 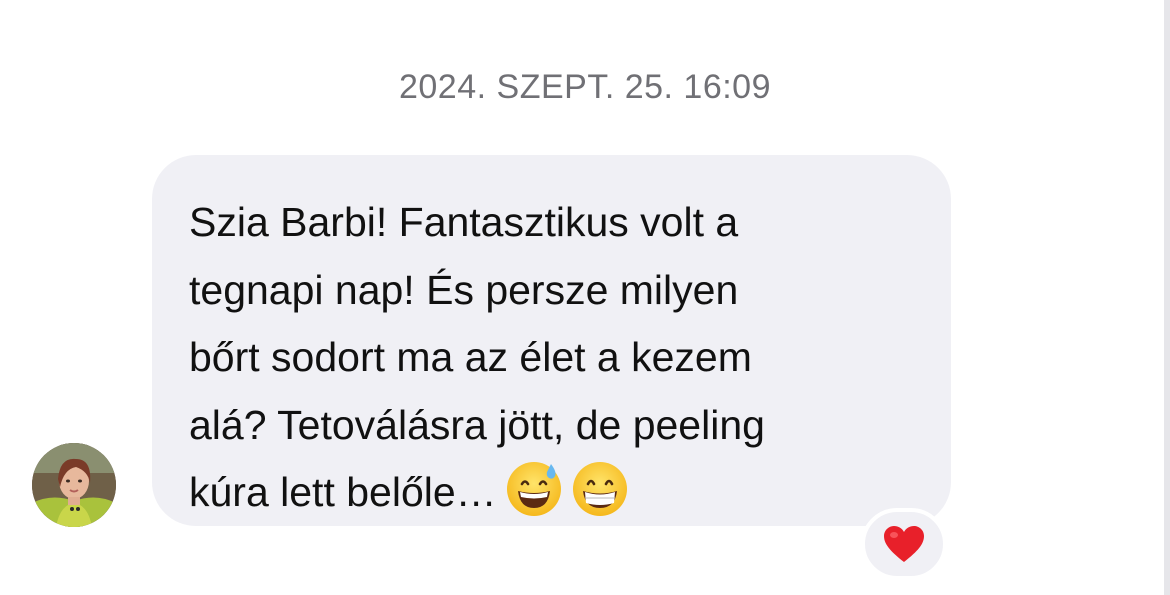 What do you see at coordinates (585, 87) in the screenshot?
I see `message-timestamp: 2024. SZEPT. 25. 16:09` at bounding box center [585, 87].